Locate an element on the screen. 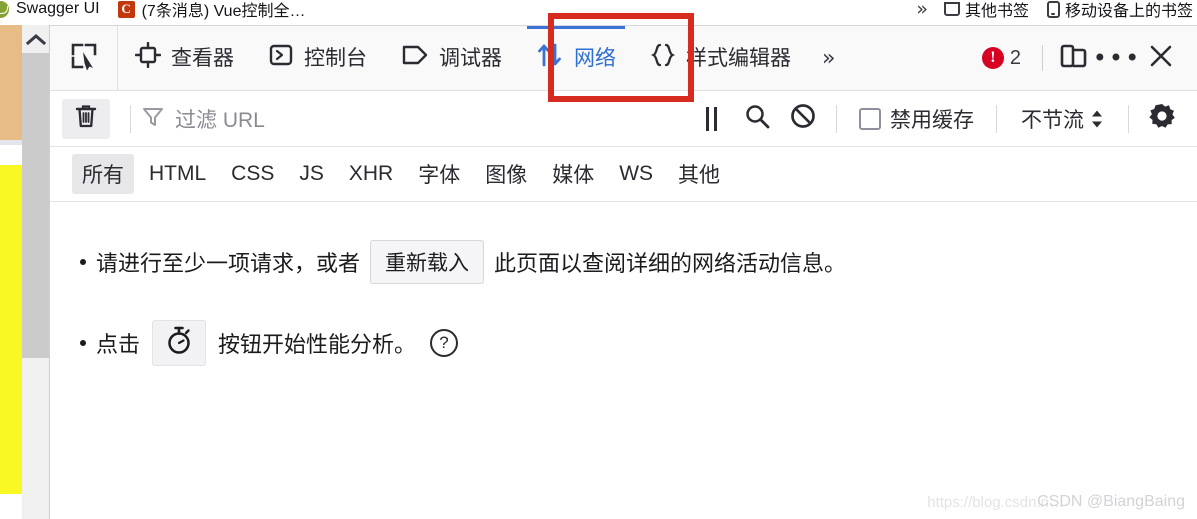 The width and height of the screenshot is (1197, 519). type-filter-media: 媒体 is located at coordinates (573, 174).